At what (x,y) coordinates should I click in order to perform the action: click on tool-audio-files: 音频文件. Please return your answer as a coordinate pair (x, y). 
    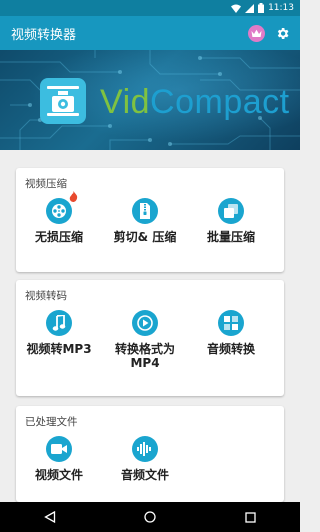
    Looking at the image, I should click on (145, 459).